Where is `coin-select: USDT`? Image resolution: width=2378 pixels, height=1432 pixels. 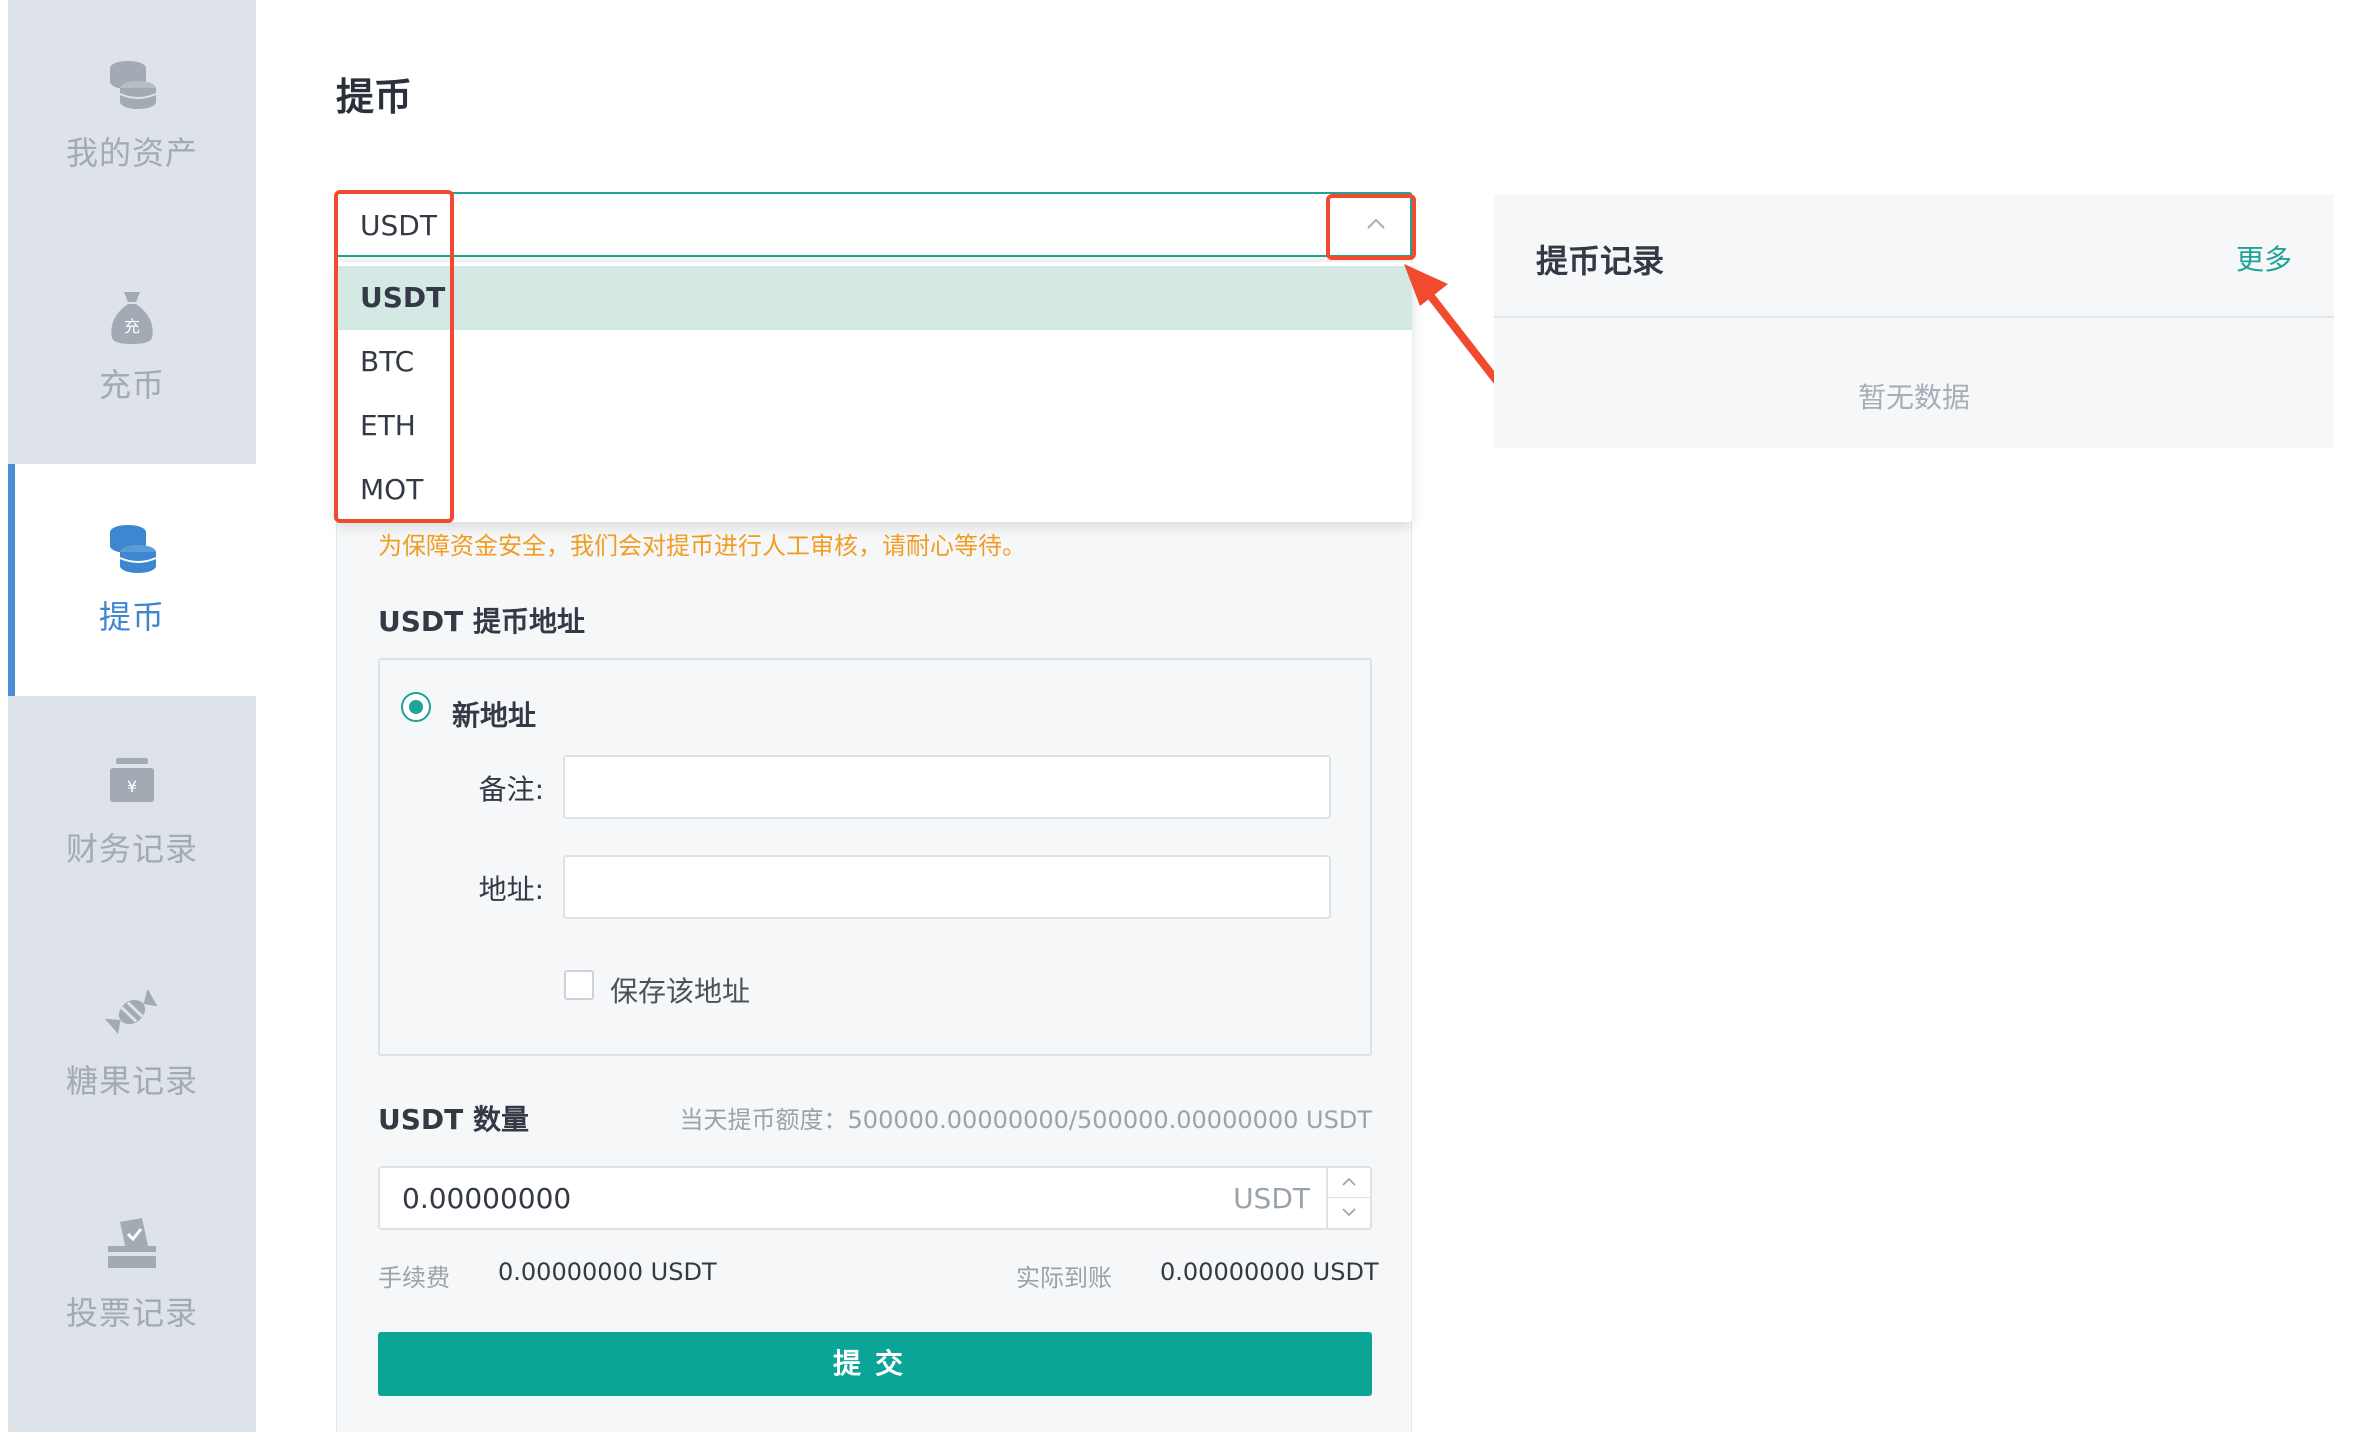 coin-select: USDT is located at coordinates (874, 224).